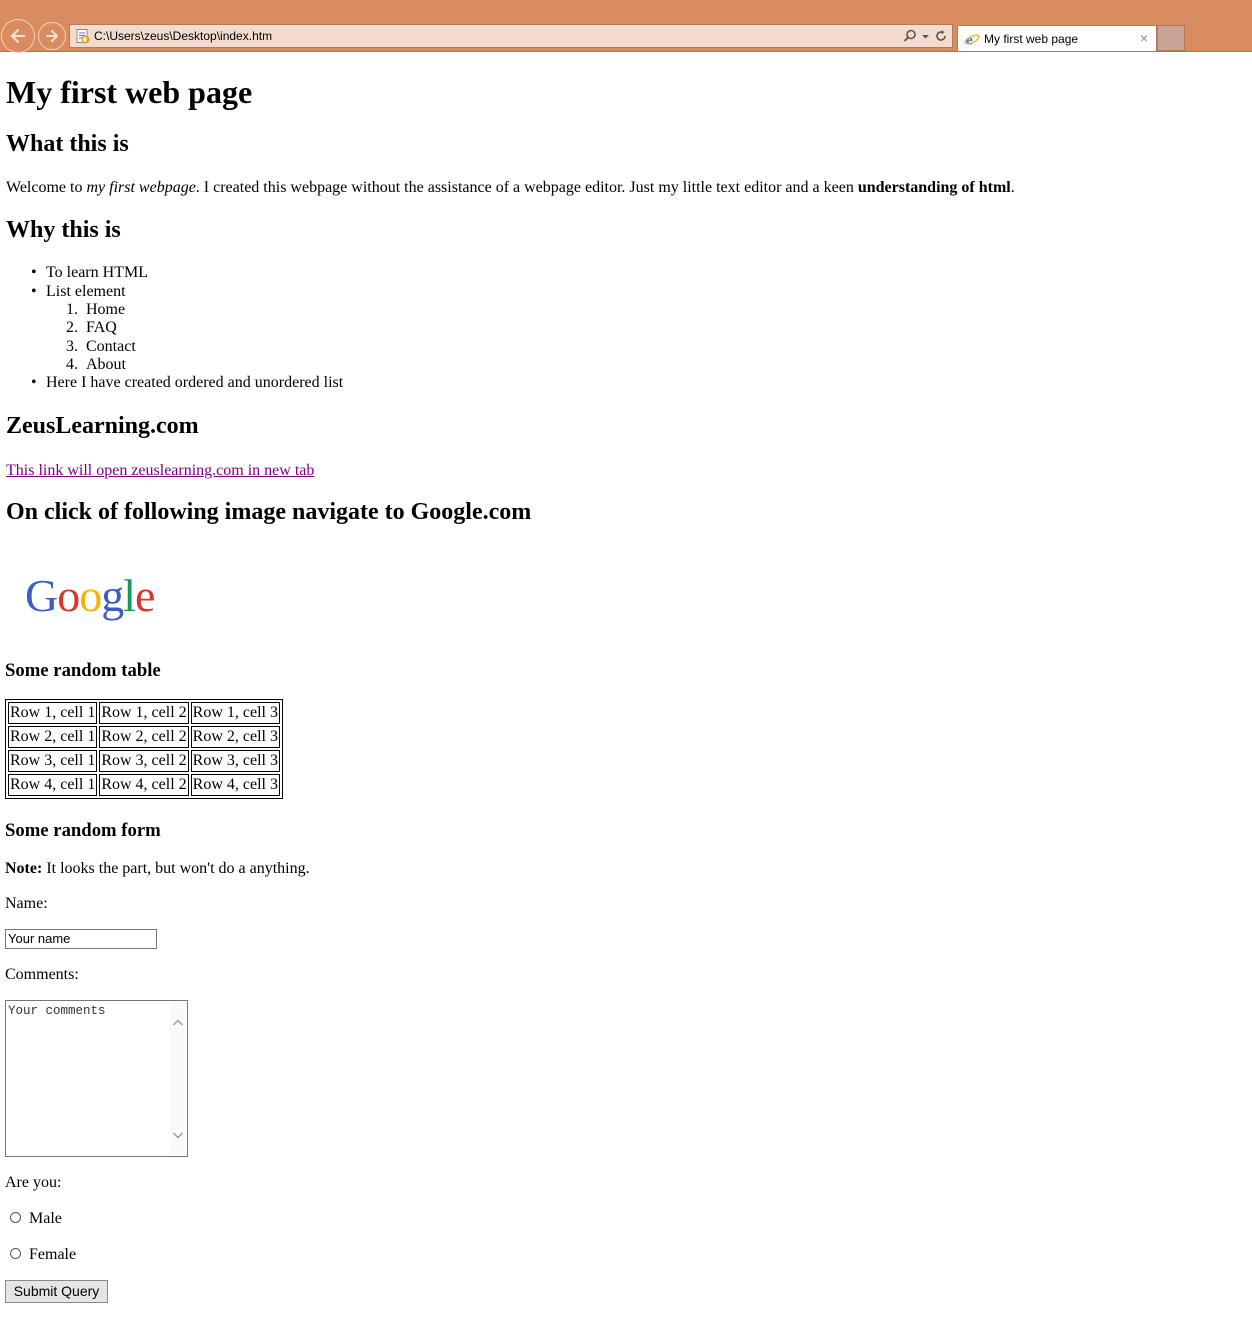 This screenshot has width=1252, height=1330. I want to click on table-row: Row 1, cell 1 Row 1, cell 2 Row 1, cell 3, so click(144, 713).